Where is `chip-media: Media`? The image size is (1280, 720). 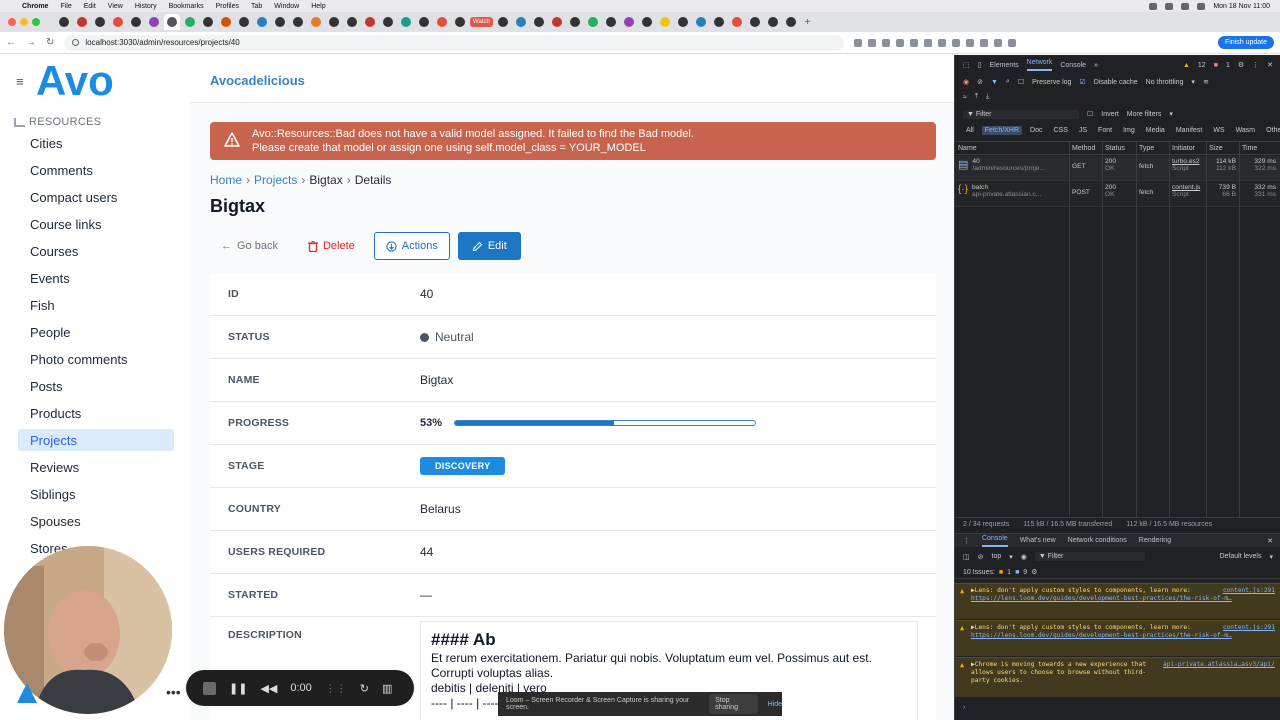
chip-media: Media is located at coordinates (1155, 130).